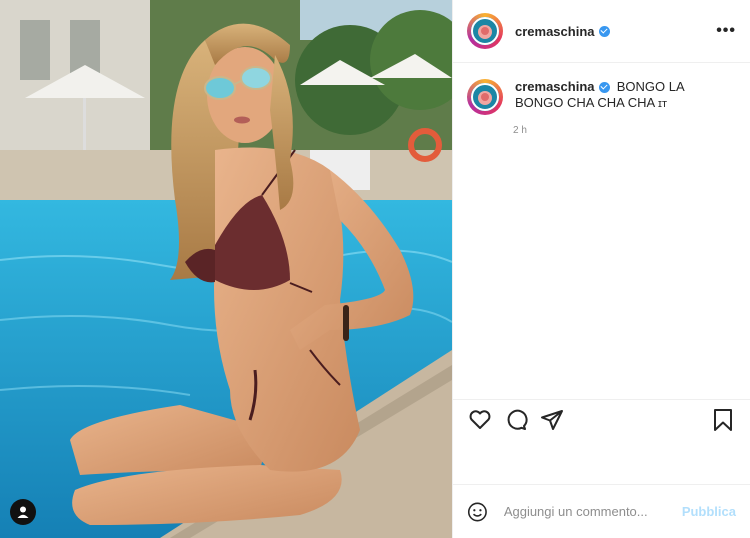 The image size is (750, 538). What do you see at coordinates (709, 511) in the screenshot?
I see `publish-button: Pubblica` at bounding box center [709, 511].